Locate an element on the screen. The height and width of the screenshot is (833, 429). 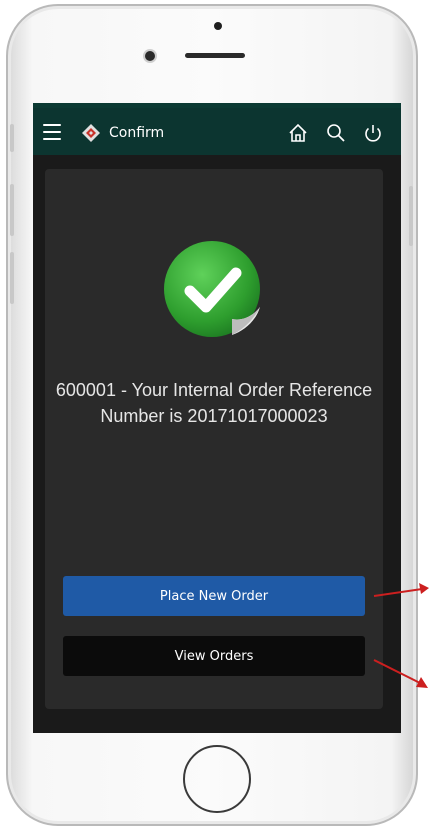
check-icon is located at coordinates (212, 289).